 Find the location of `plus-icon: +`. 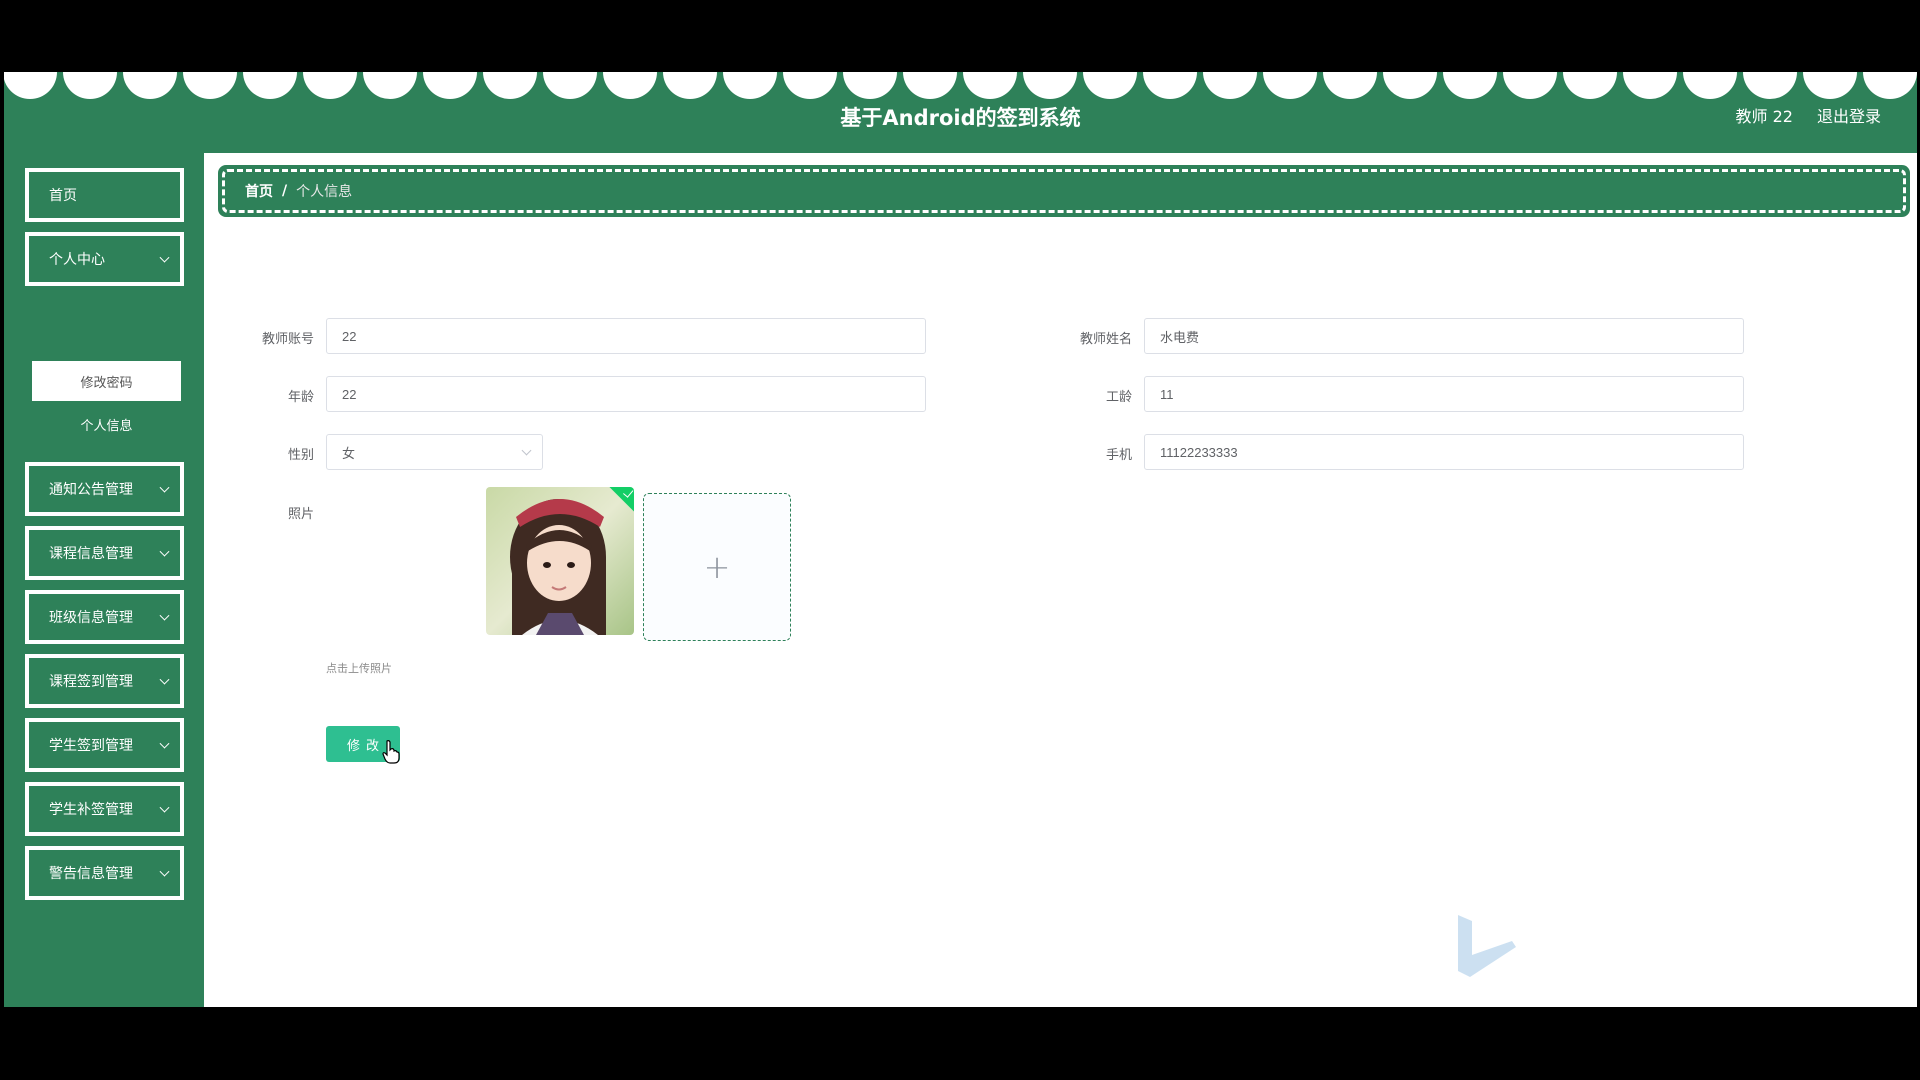

plus-icon: + is located at coordinates (717, 567).